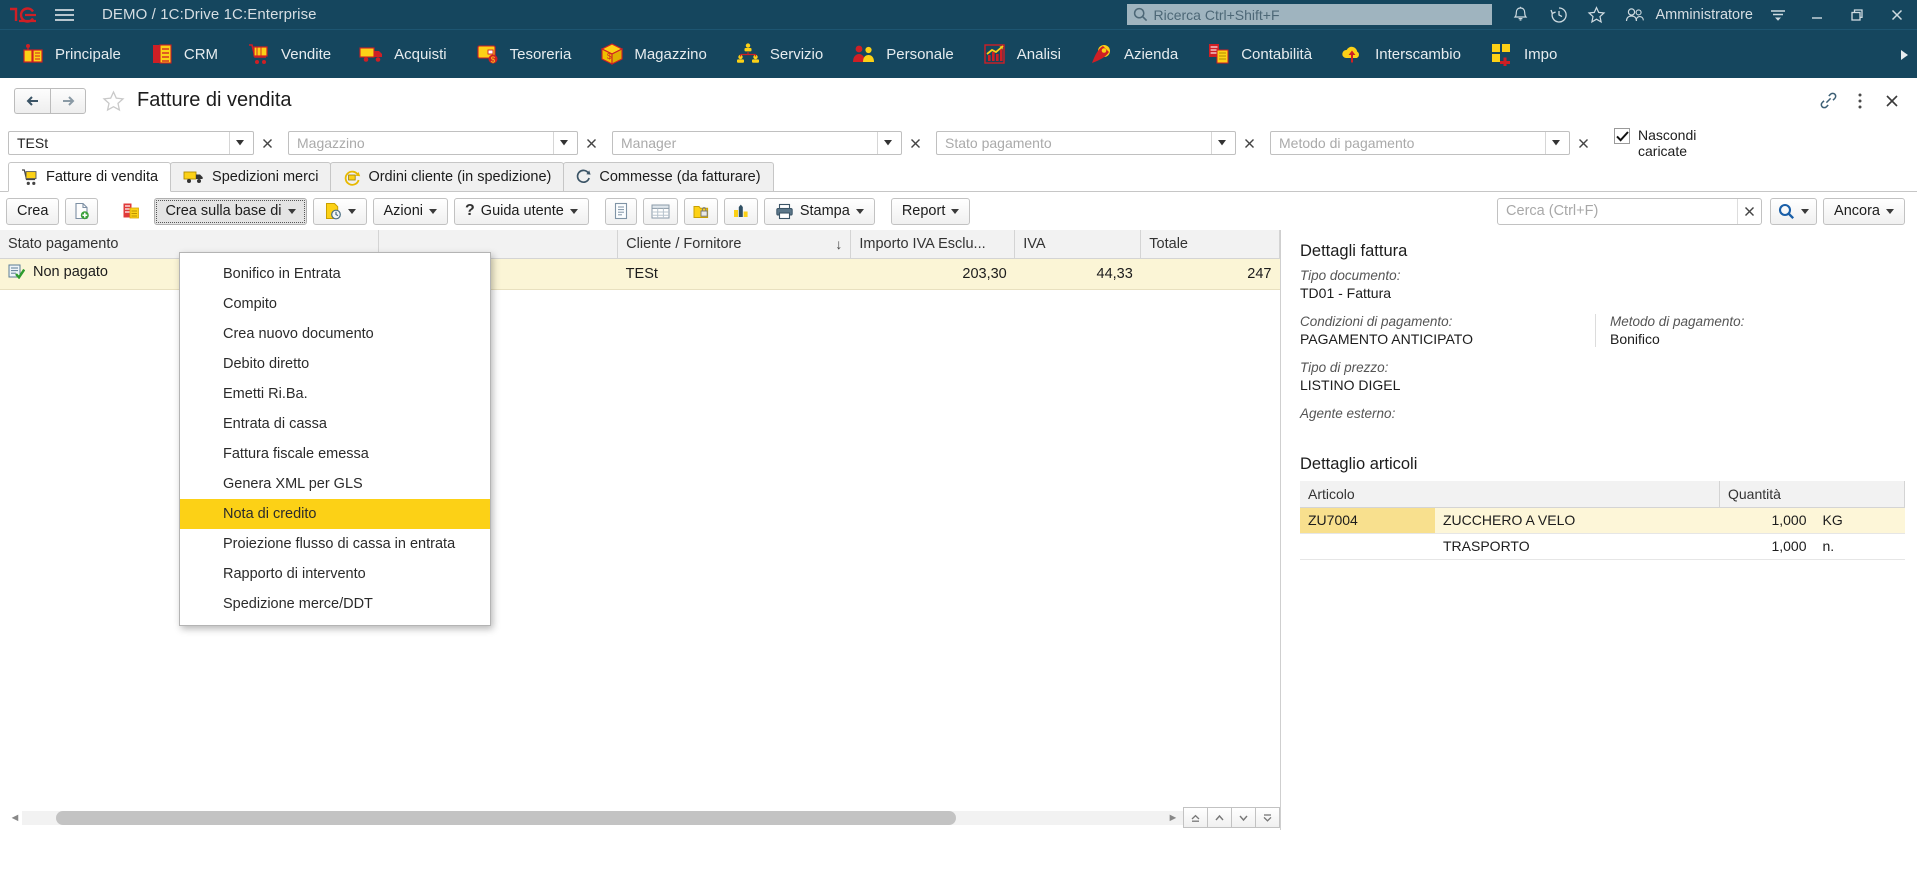 This screenshot has height=875, width=1917. Describe the element at coordinates (1133, 54) in the screenshot. I see `section-azienda: Azienda` at that location.